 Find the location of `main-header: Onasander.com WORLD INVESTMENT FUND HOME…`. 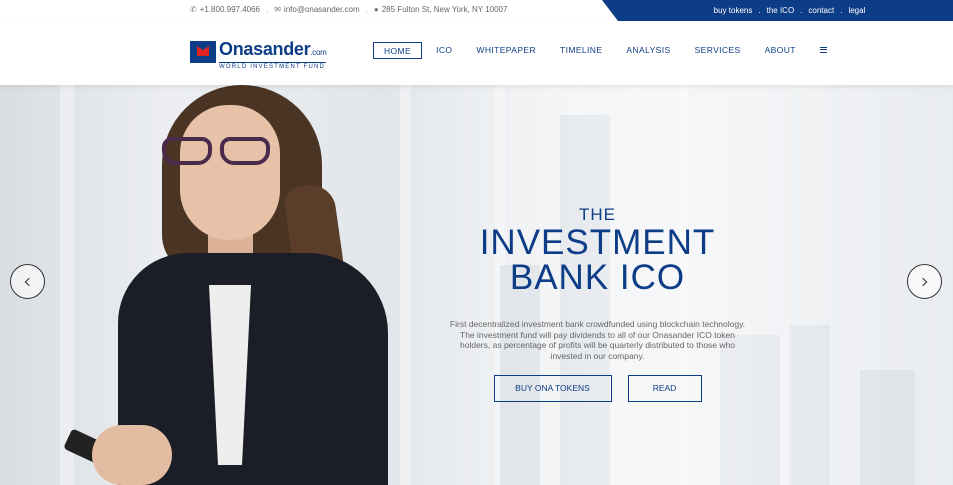

main-header: Onasander.com WORLD INVESTMENT FUND HOME… is located at coordinates (476, 53).